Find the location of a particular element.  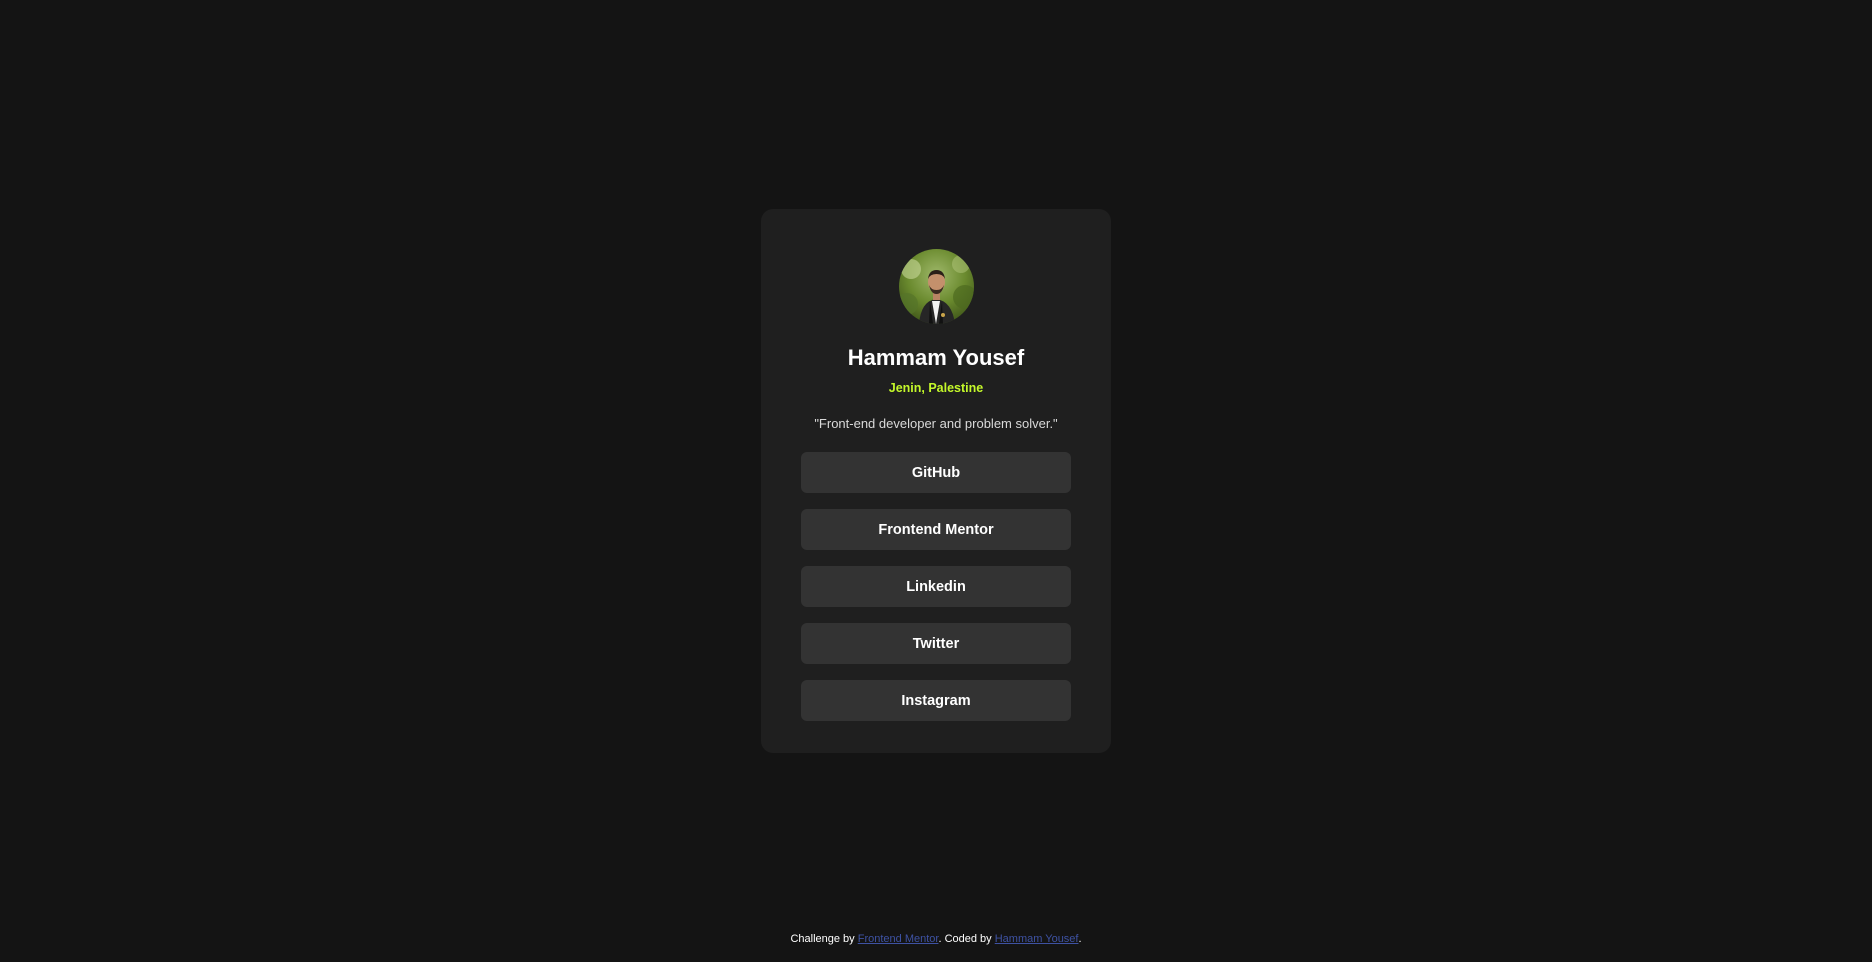

profile-location: Jenin, Palestine is located at coordinates (936, 388).